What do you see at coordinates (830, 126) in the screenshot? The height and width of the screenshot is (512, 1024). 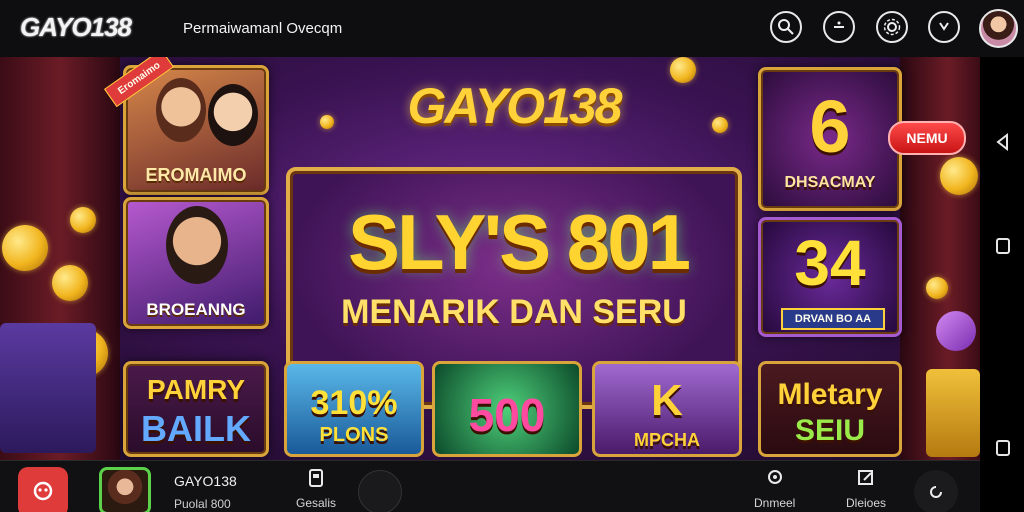 I see `tile-number: 6` at bounding box center [830, 126].